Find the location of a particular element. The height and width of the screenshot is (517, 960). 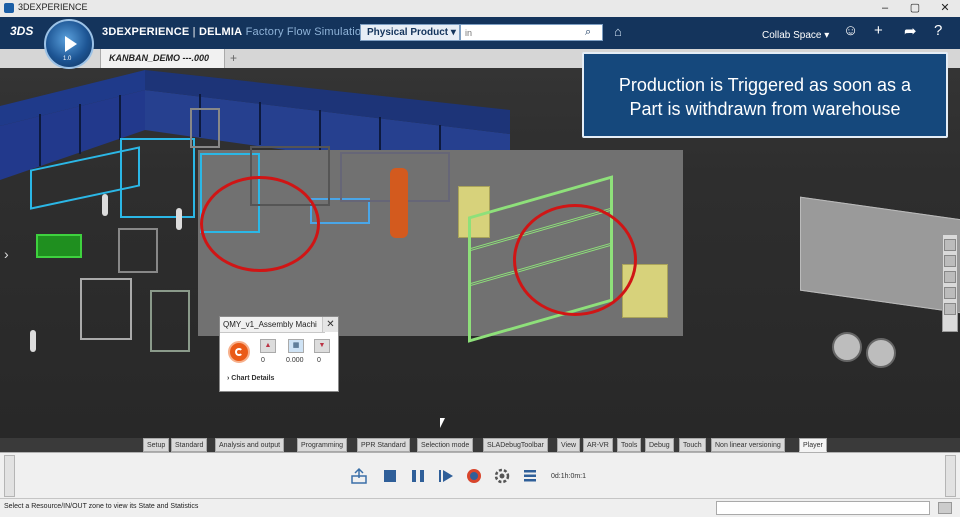

status-command-input is located at coordinates (823, 508).